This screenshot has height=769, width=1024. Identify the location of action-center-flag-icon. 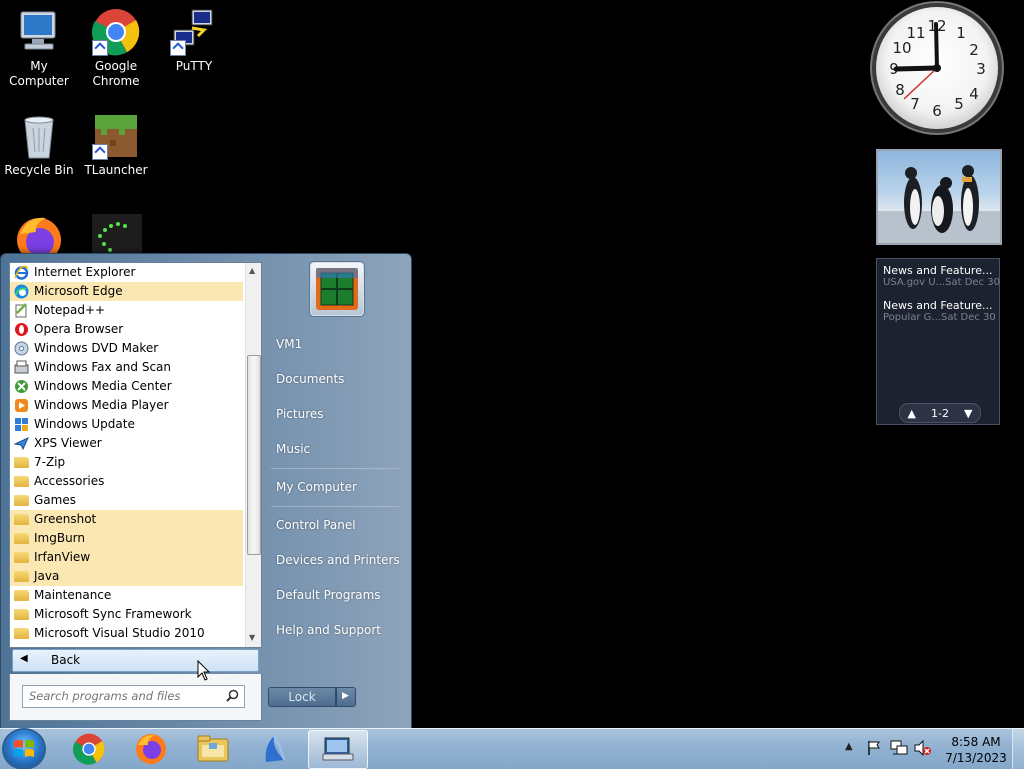
(874, 748).